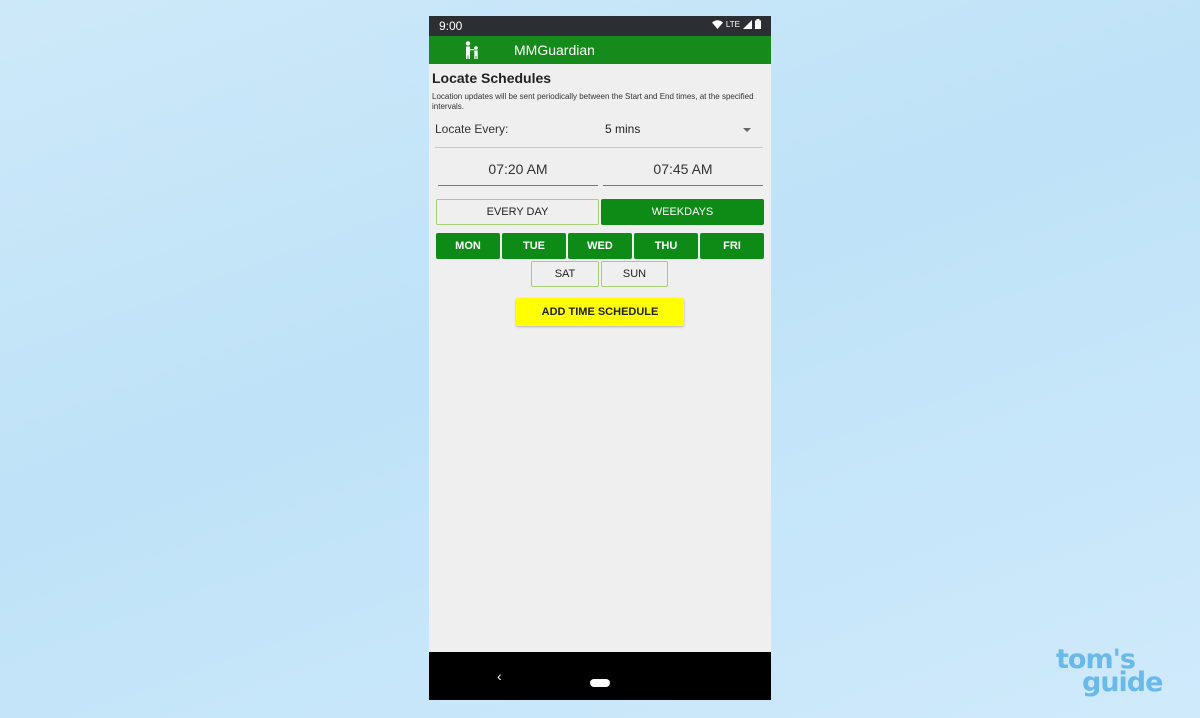 Image resolution: width=1200 pixels, height=718 pixels. I want to click on add-time-schedule-button: ADD TIME SCHEDULE, so click(600, 312).